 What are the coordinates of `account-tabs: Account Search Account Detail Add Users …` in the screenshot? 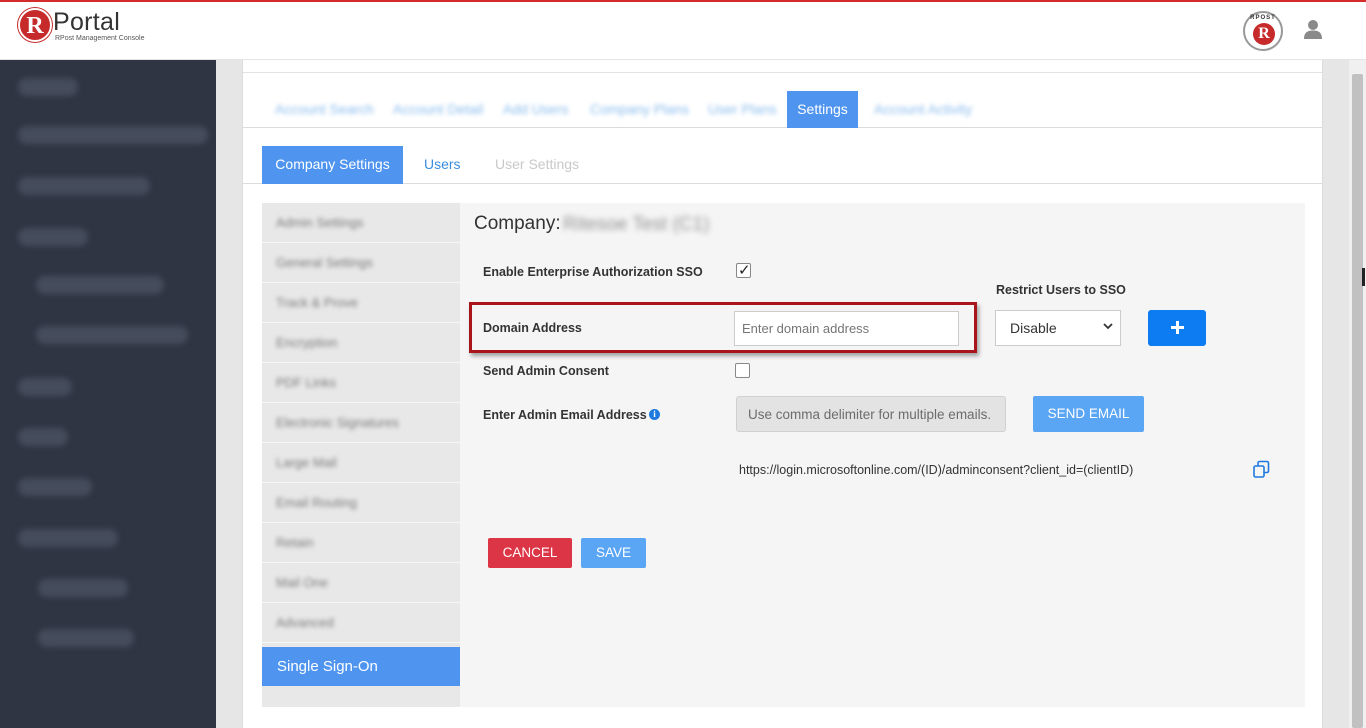 It's located at (782, 109).